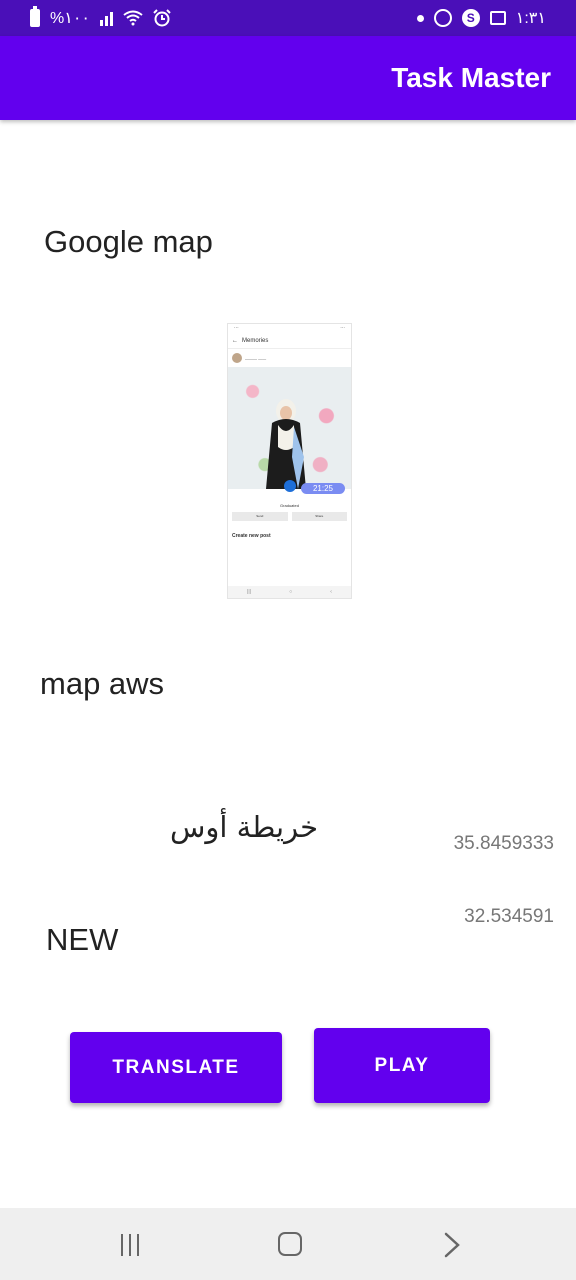 The width and height of the screenshot is (576, 1280). What do you see at coordinates (133, 18) in the screenshot?
I see `wifi-icon` at bounding box center [133, 18].